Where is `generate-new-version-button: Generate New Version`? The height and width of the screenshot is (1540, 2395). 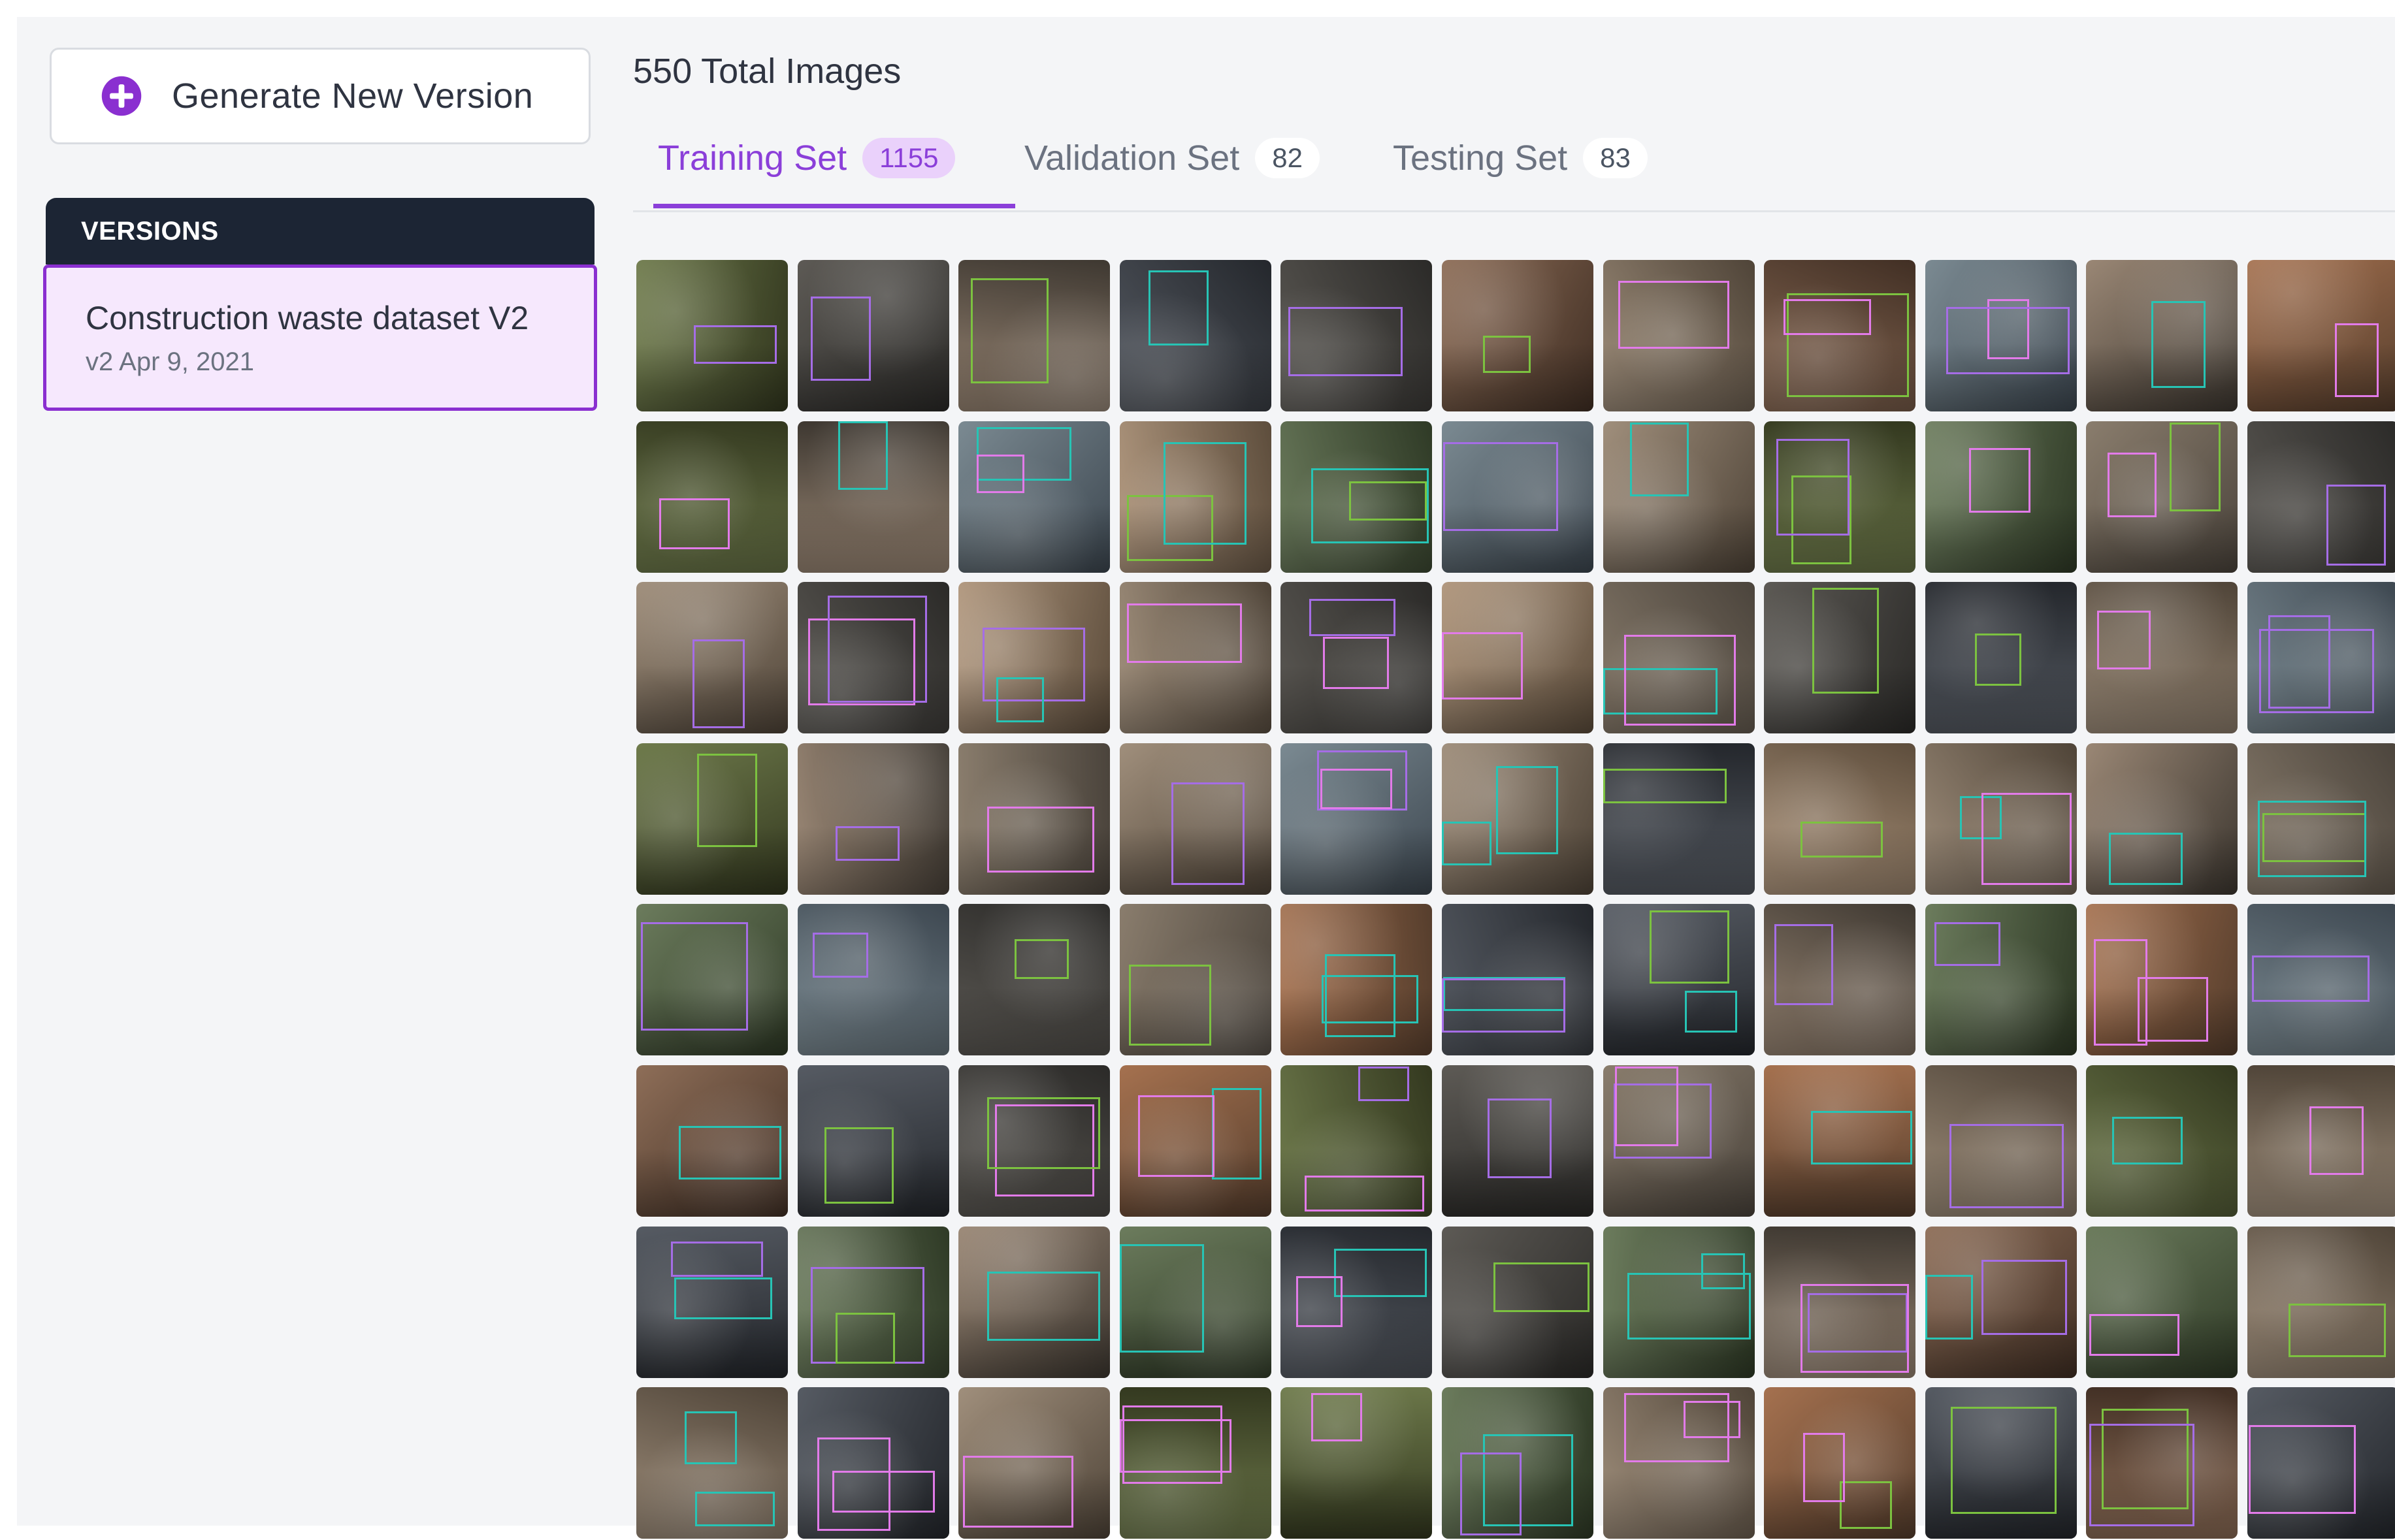
generate-new-version-button: Generate New Version is located at coordinates (320, 96).